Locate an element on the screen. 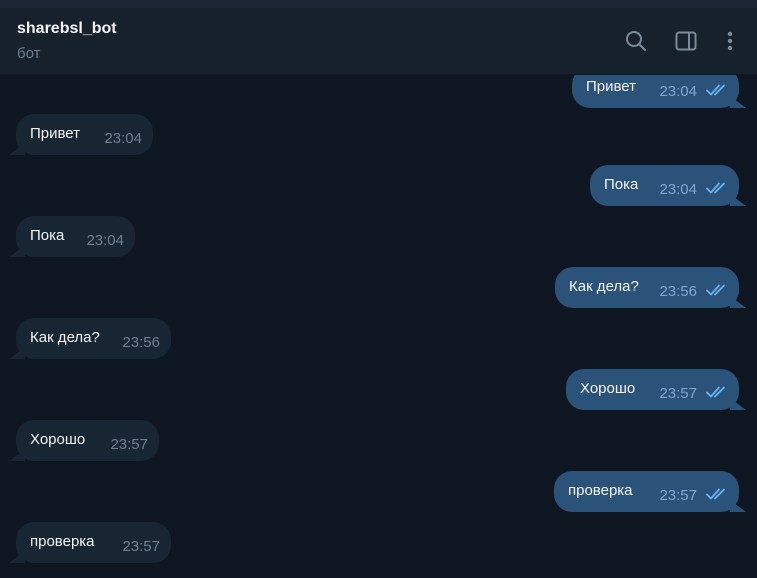  message-outgoing: Привет 23:04 is located at coordinates (655, 91).